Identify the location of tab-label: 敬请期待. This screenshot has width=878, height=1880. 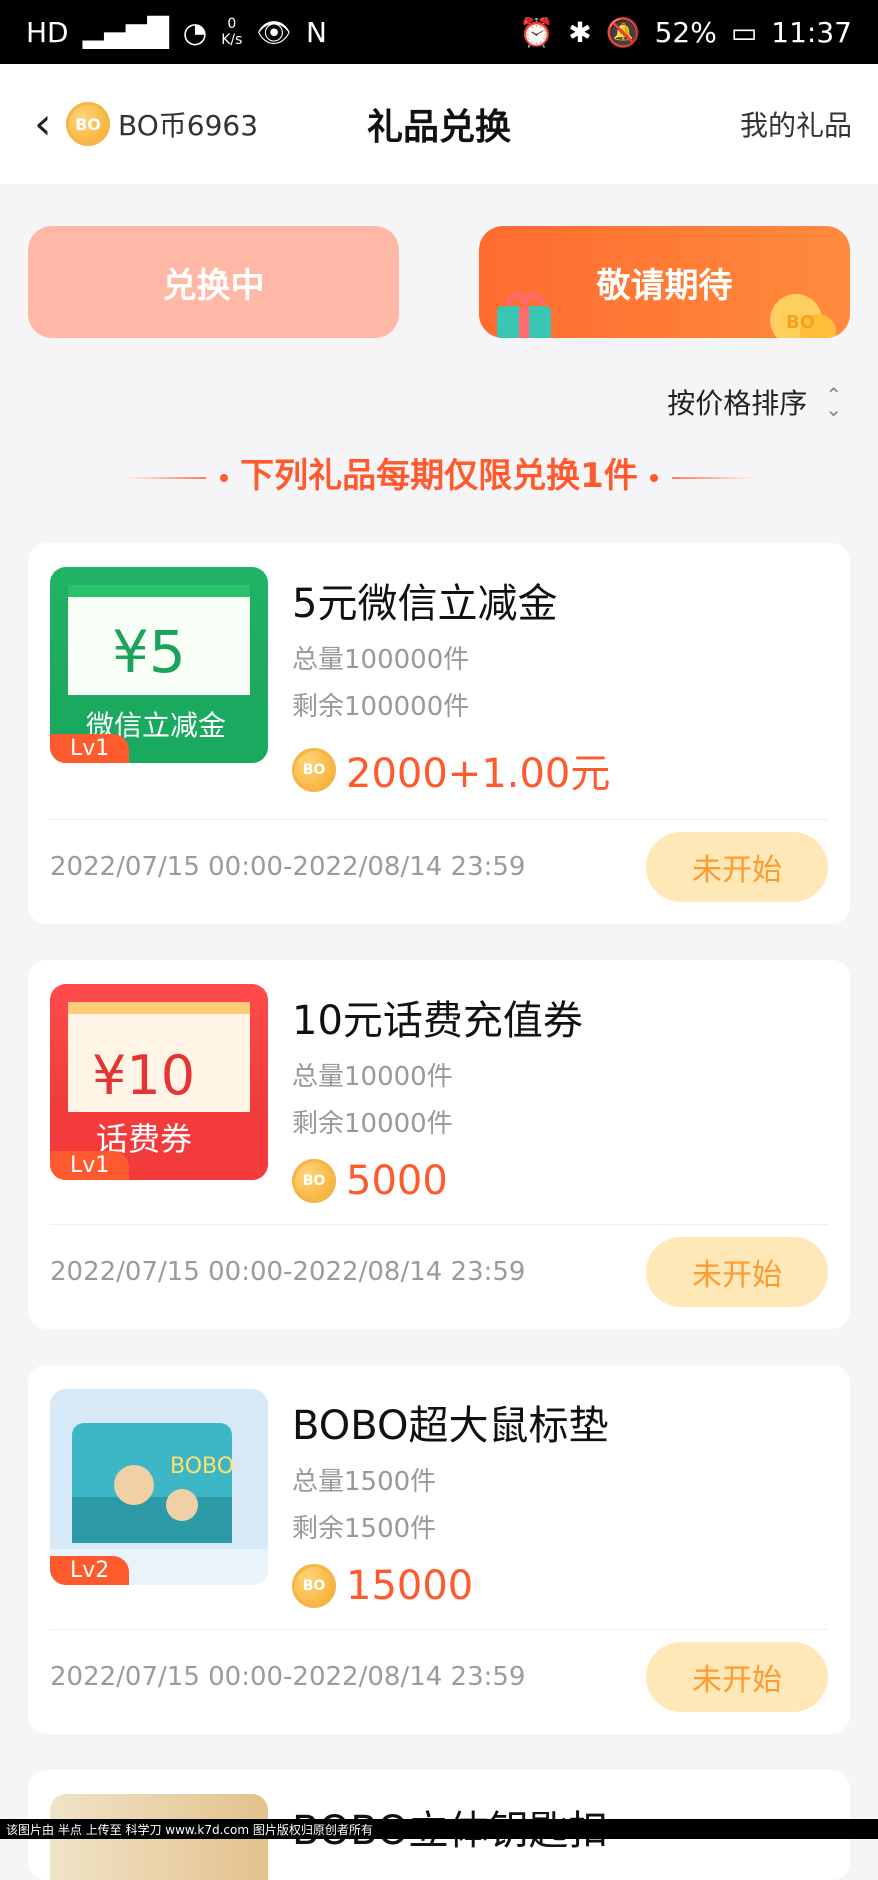
(665, 282).